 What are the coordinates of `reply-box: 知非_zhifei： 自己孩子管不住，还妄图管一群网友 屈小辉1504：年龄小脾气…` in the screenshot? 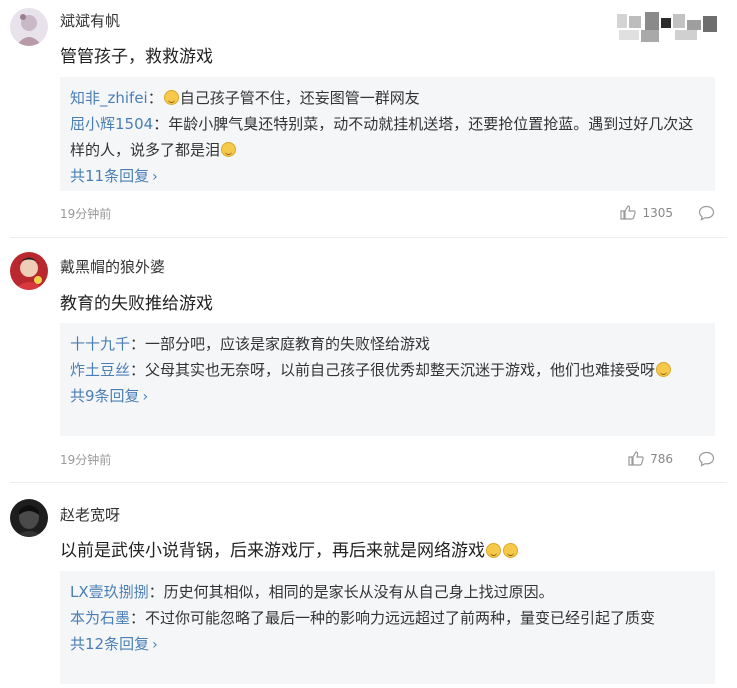 It's located at (387, 134).